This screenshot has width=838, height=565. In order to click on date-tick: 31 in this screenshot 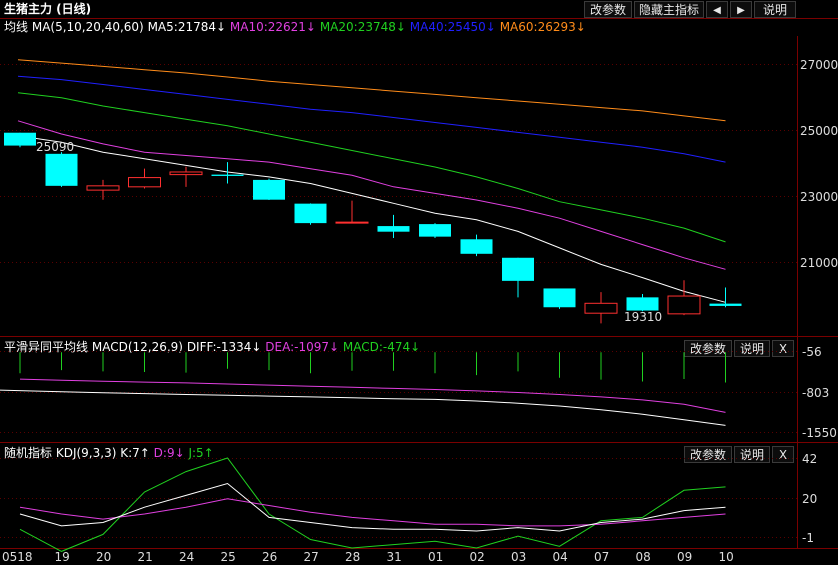, I will do `click(394, 557)`.